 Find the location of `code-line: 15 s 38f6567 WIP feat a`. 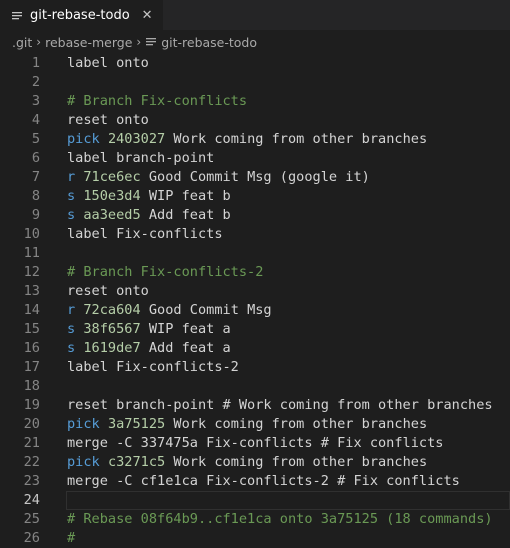

code-line: 15 s 38f6567 WIP feat a is located at coordinates (255, 329).